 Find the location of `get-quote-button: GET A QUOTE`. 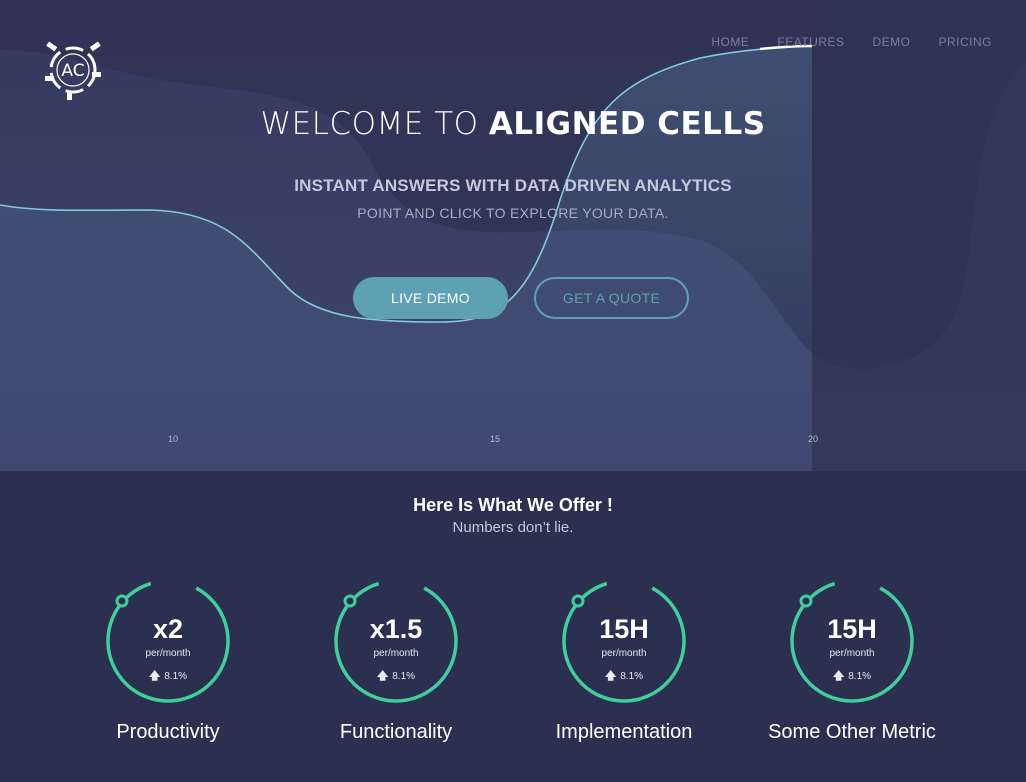

get-quote-button: GET A QUOTE is located at coordinates (611, 298).